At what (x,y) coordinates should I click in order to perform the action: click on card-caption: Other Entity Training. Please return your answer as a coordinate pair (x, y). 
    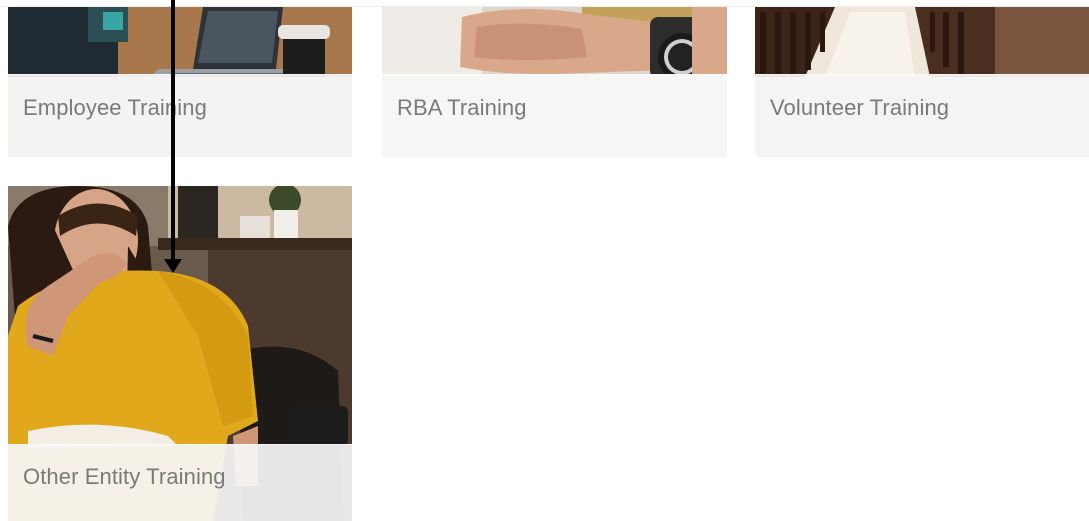
    Looking at the image, I should click on (180, 482).